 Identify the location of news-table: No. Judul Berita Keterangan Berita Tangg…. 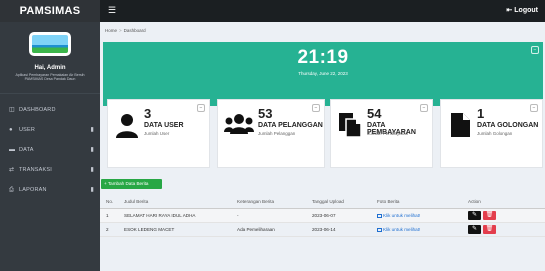
(322, 216).